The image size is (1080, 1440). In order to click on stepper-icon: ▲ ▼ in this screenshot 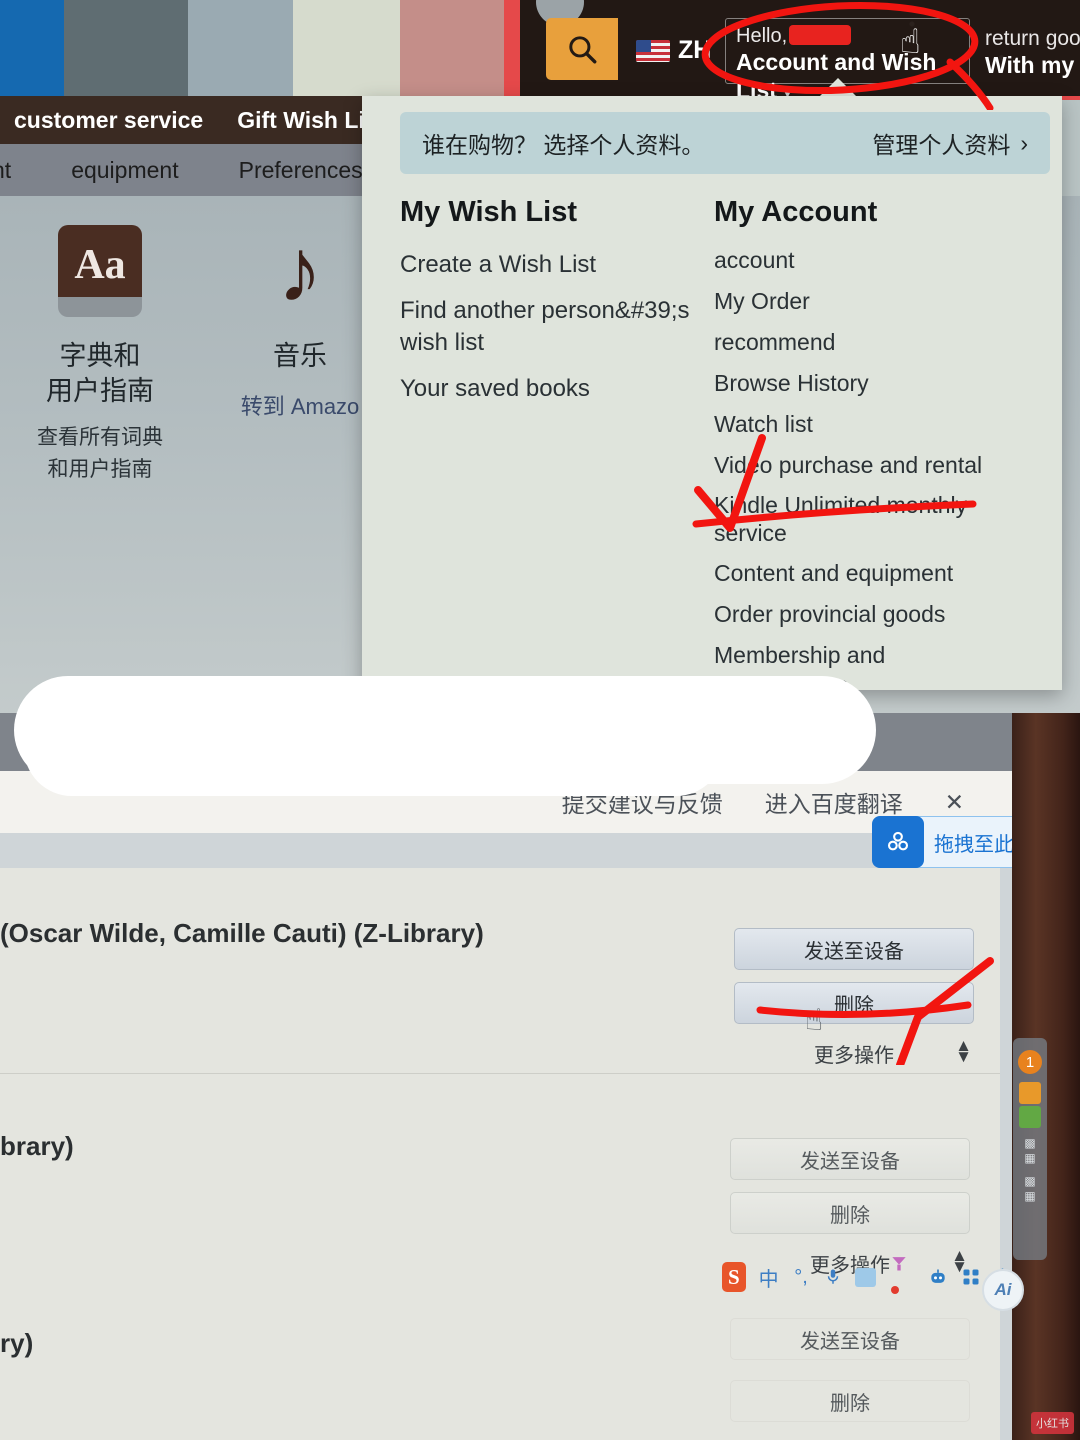, I will do `click(963, 1051)`.